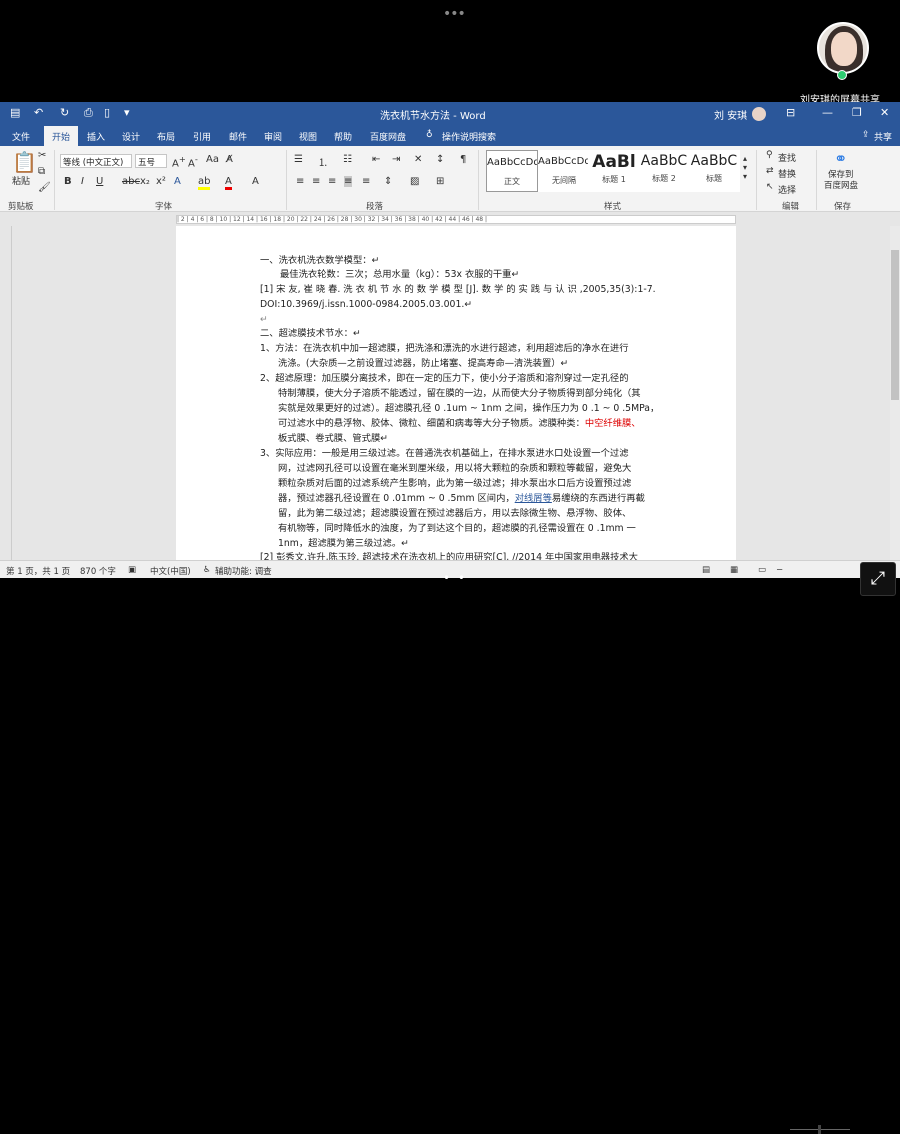 Image resolution: width=900 pixels, height=1134 pixels. Describe the element at coordinates (376, 159) in the screenshot. I see `decrease-indent-icon: ⇤` at that location.